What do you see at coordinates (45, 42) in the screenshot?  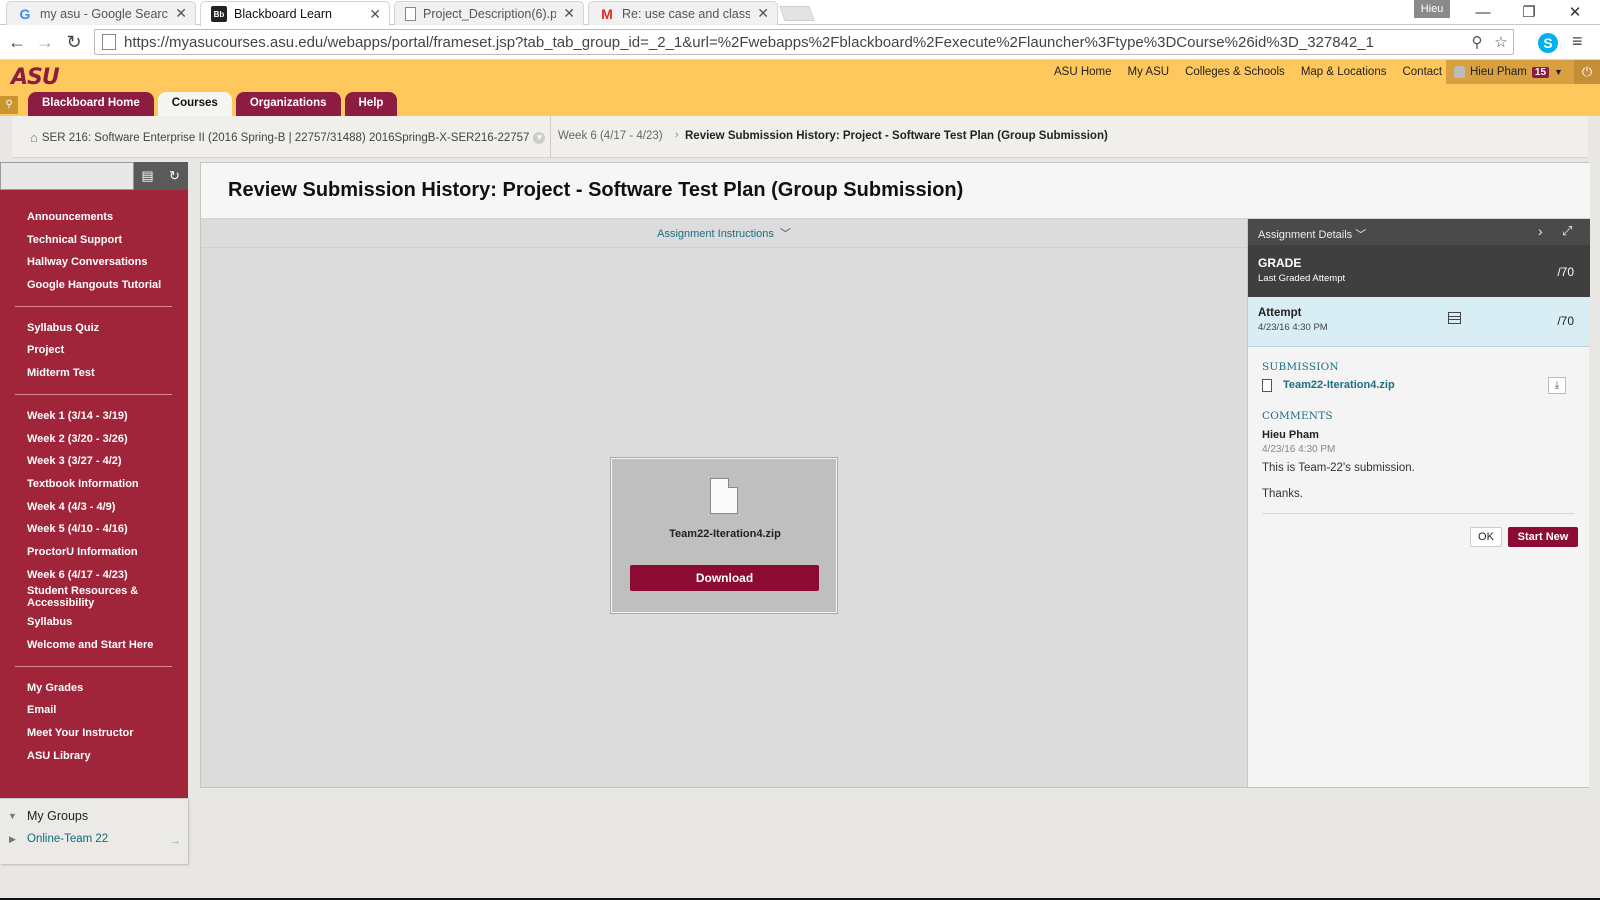 I see `forward-arrow-icon: →` at bounding box center [45, 42].